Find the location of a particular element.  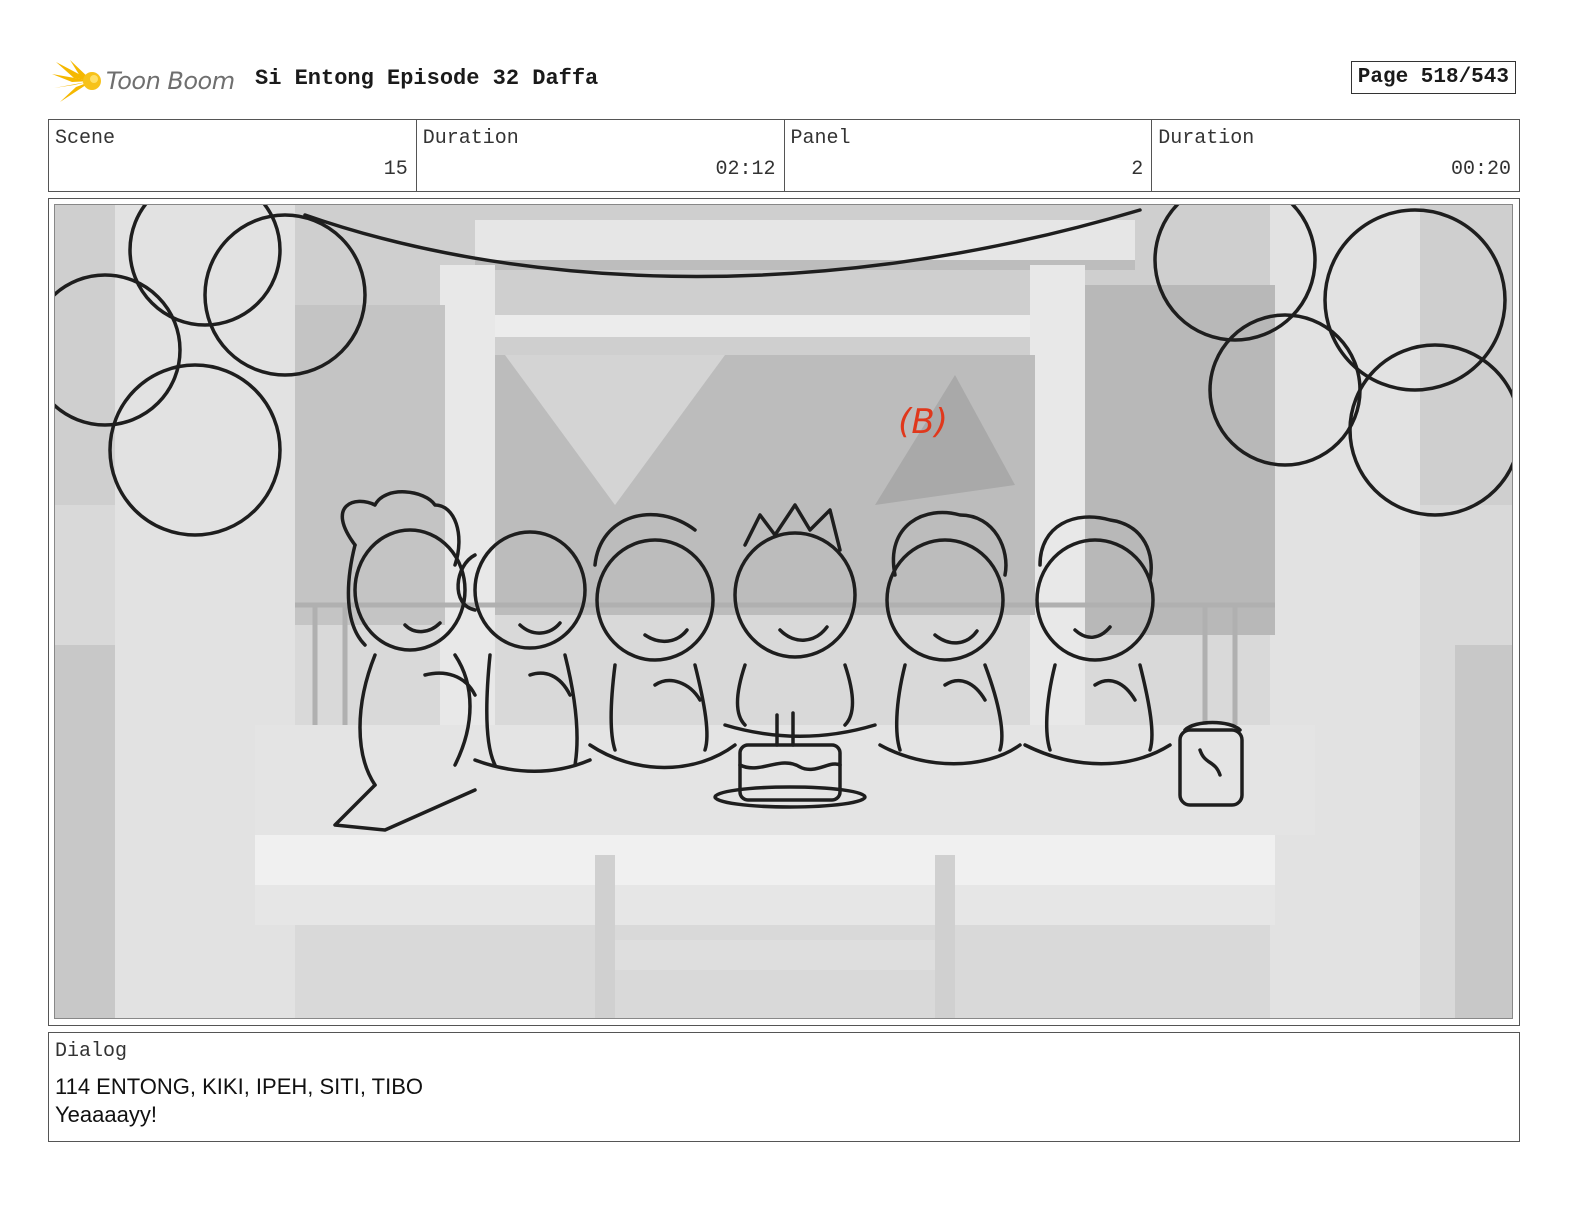

panel-label: Panel is located at coordinates (820, 138).